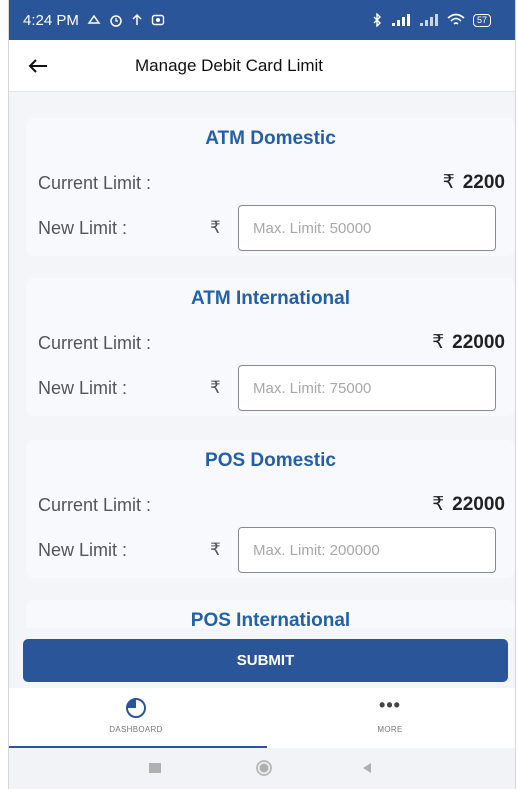 This screenshot has width=518, height=789. What do you see at coordinates (270, 298) in the screenshot?
I see `card-title: ATM International` at bounding box center [270, 298].